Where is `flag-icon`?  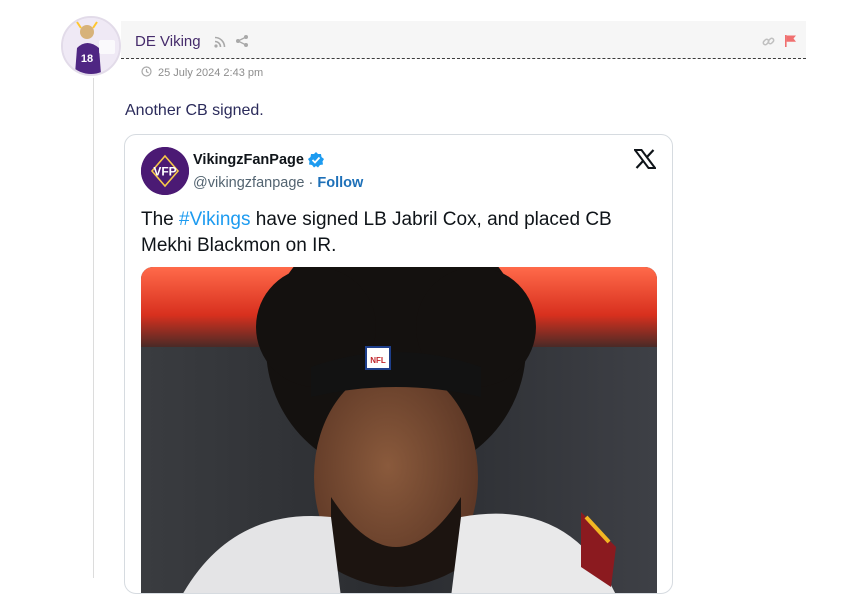
flag-icon is located at coordinates (790, 43).